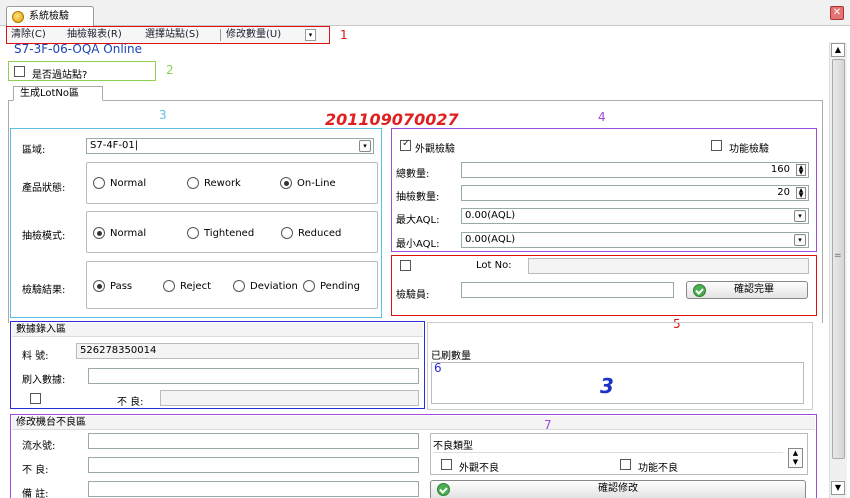  I want to click on inspector-input, so click(567, 290).